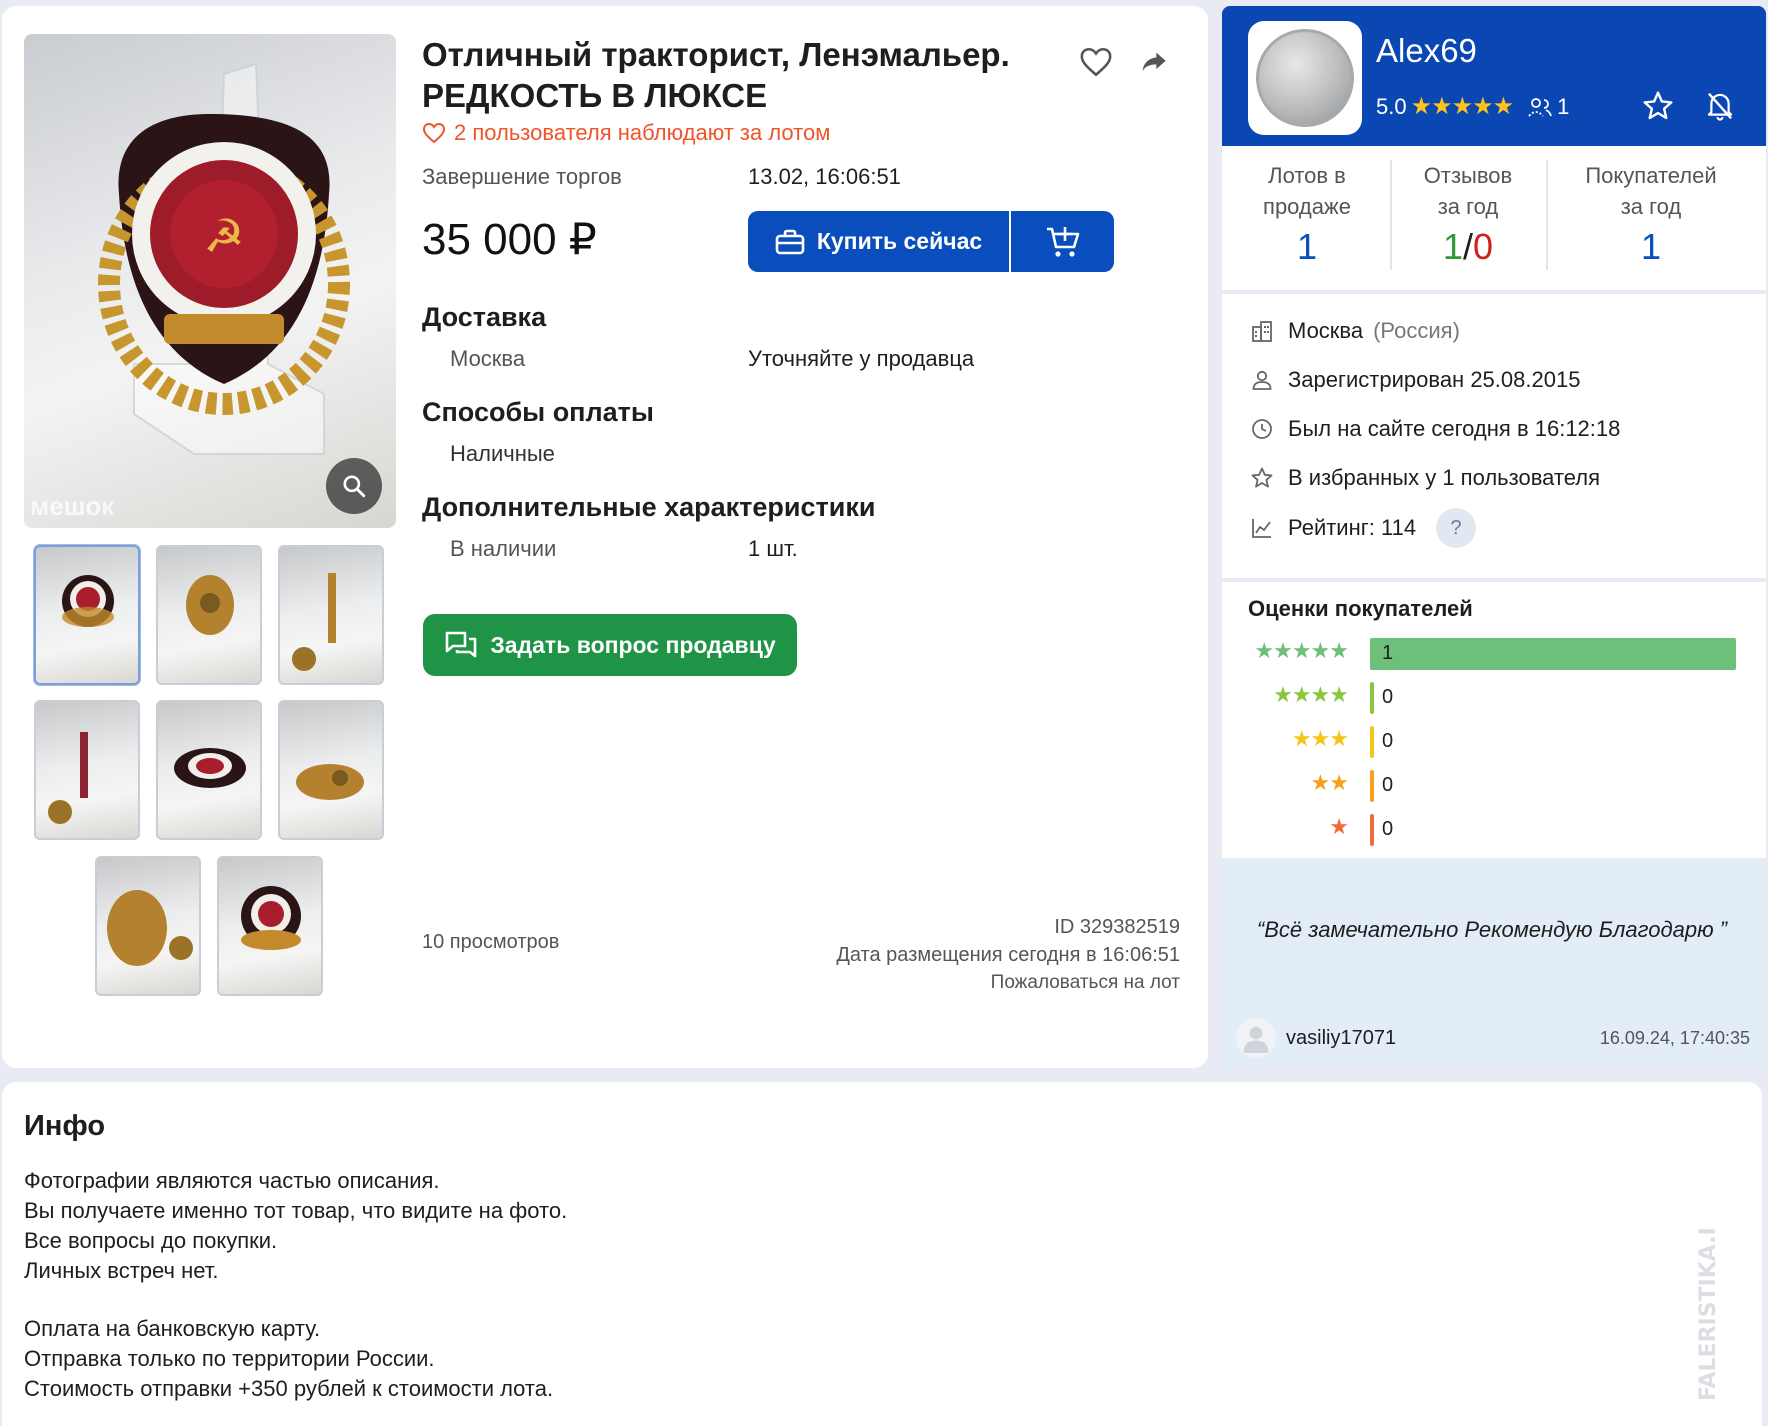 The image size is (1768, 1426). What do you see at coordinates (354, 486) in the screenshot?
I see `zoom-button` at bounding box center [354, 486].